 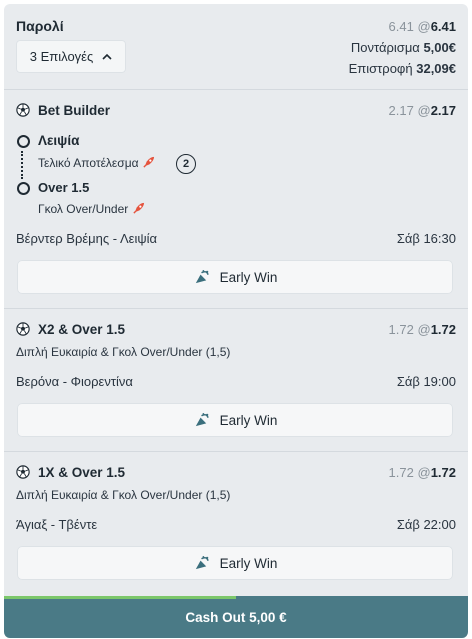 What do you see at coordinates (83, 209) in the screenshot?
I see `leg-market-label: Γκολ Over/Under` at bounding box center [83, 209].